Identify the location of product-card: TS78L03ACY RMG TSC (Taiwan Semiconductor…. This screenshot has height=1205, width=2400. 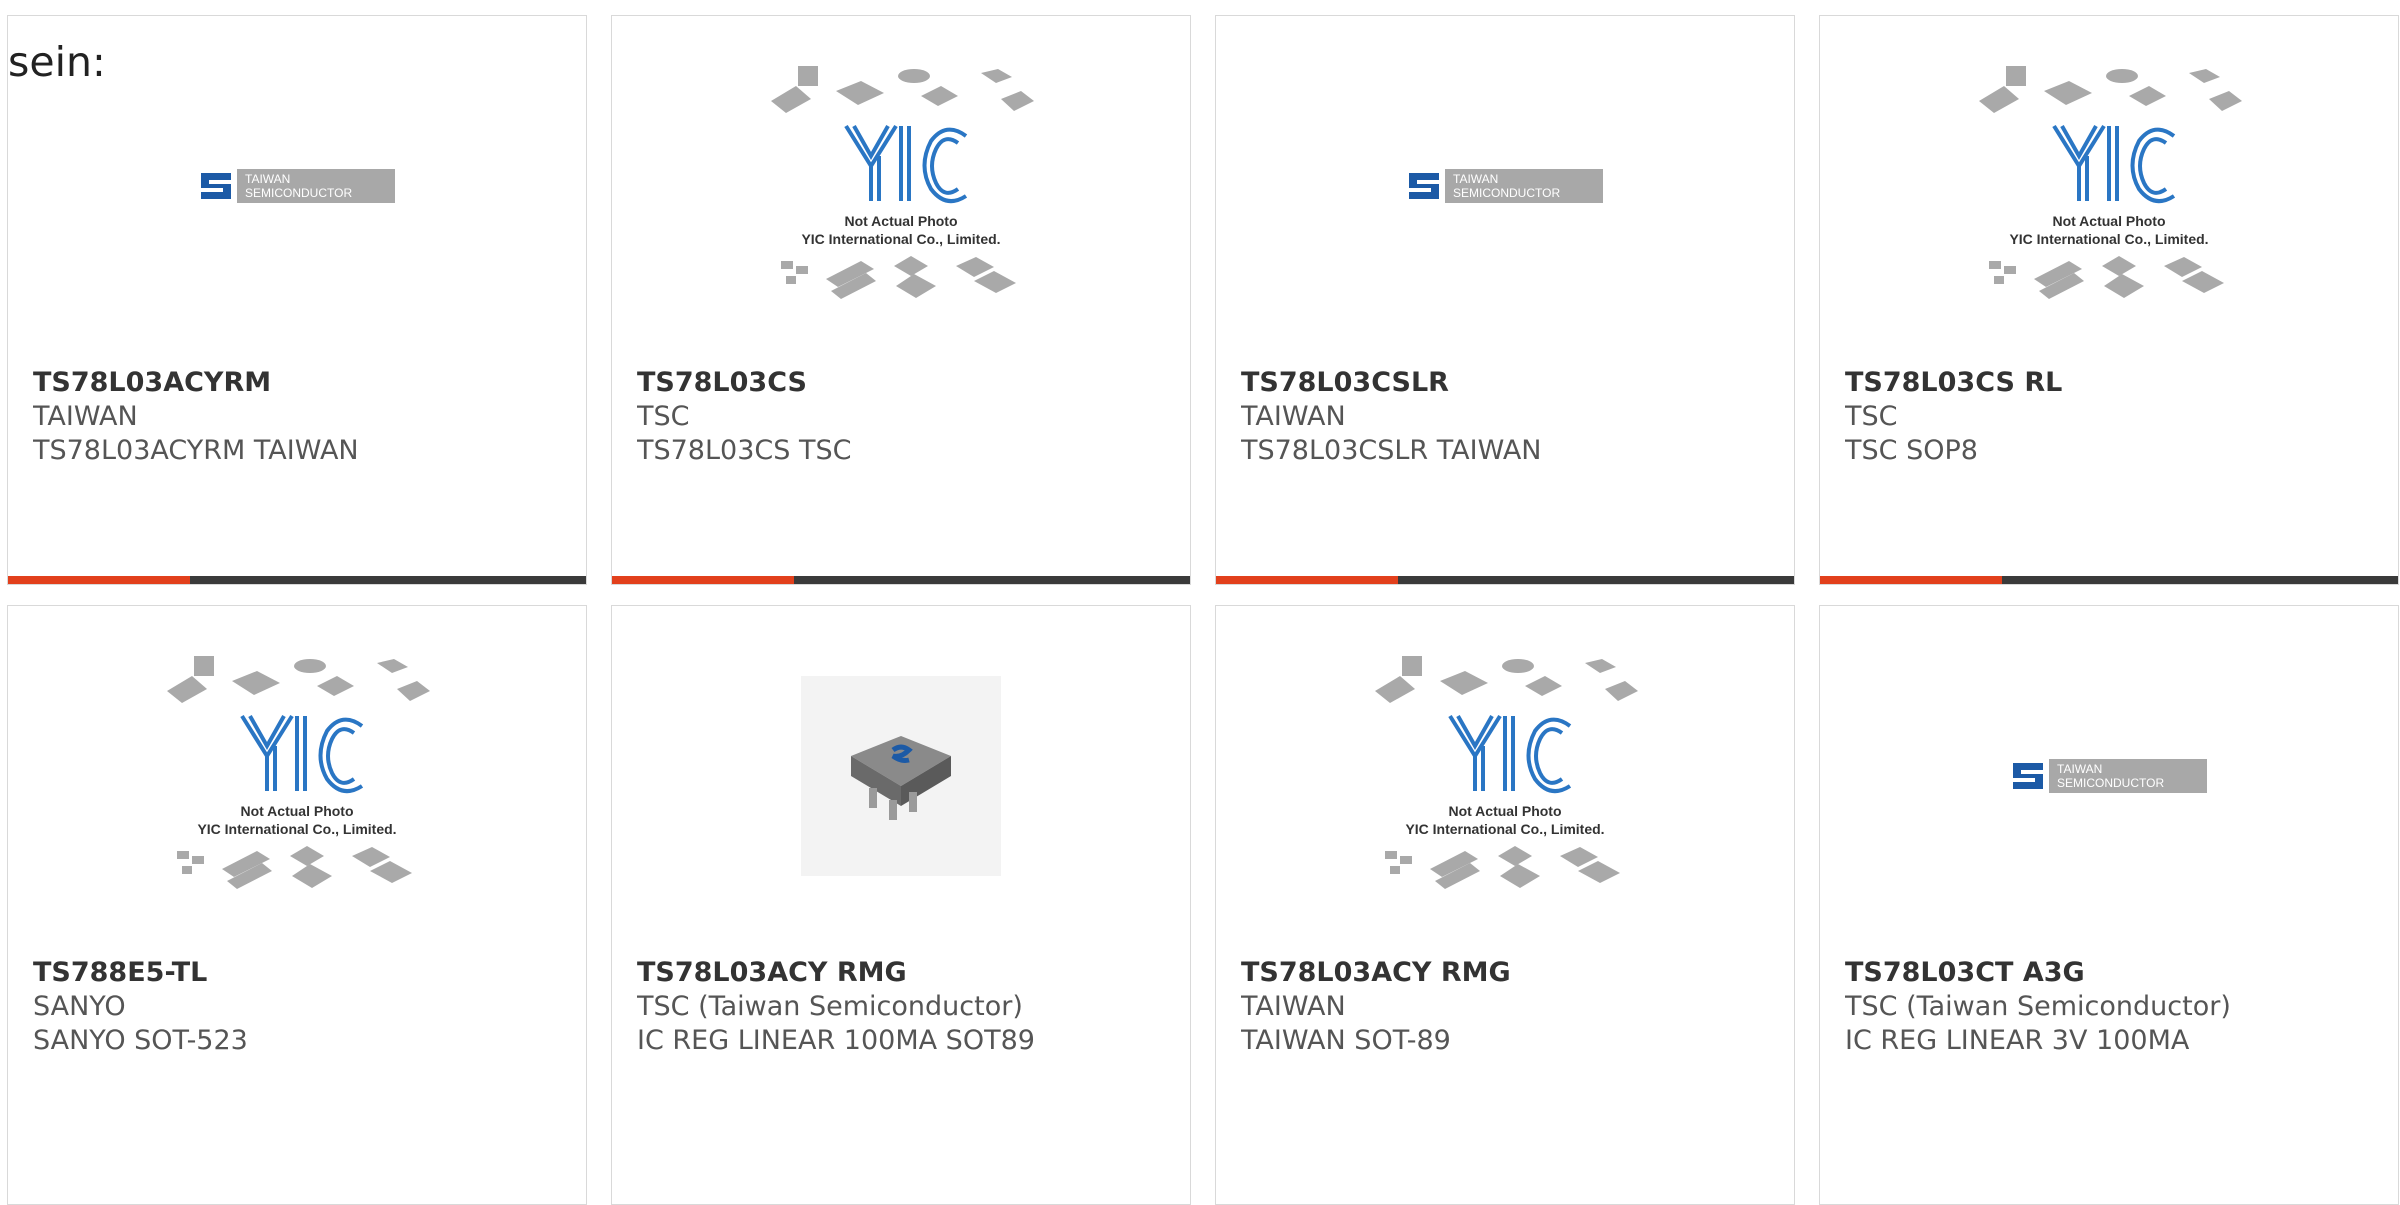
(901, 905).